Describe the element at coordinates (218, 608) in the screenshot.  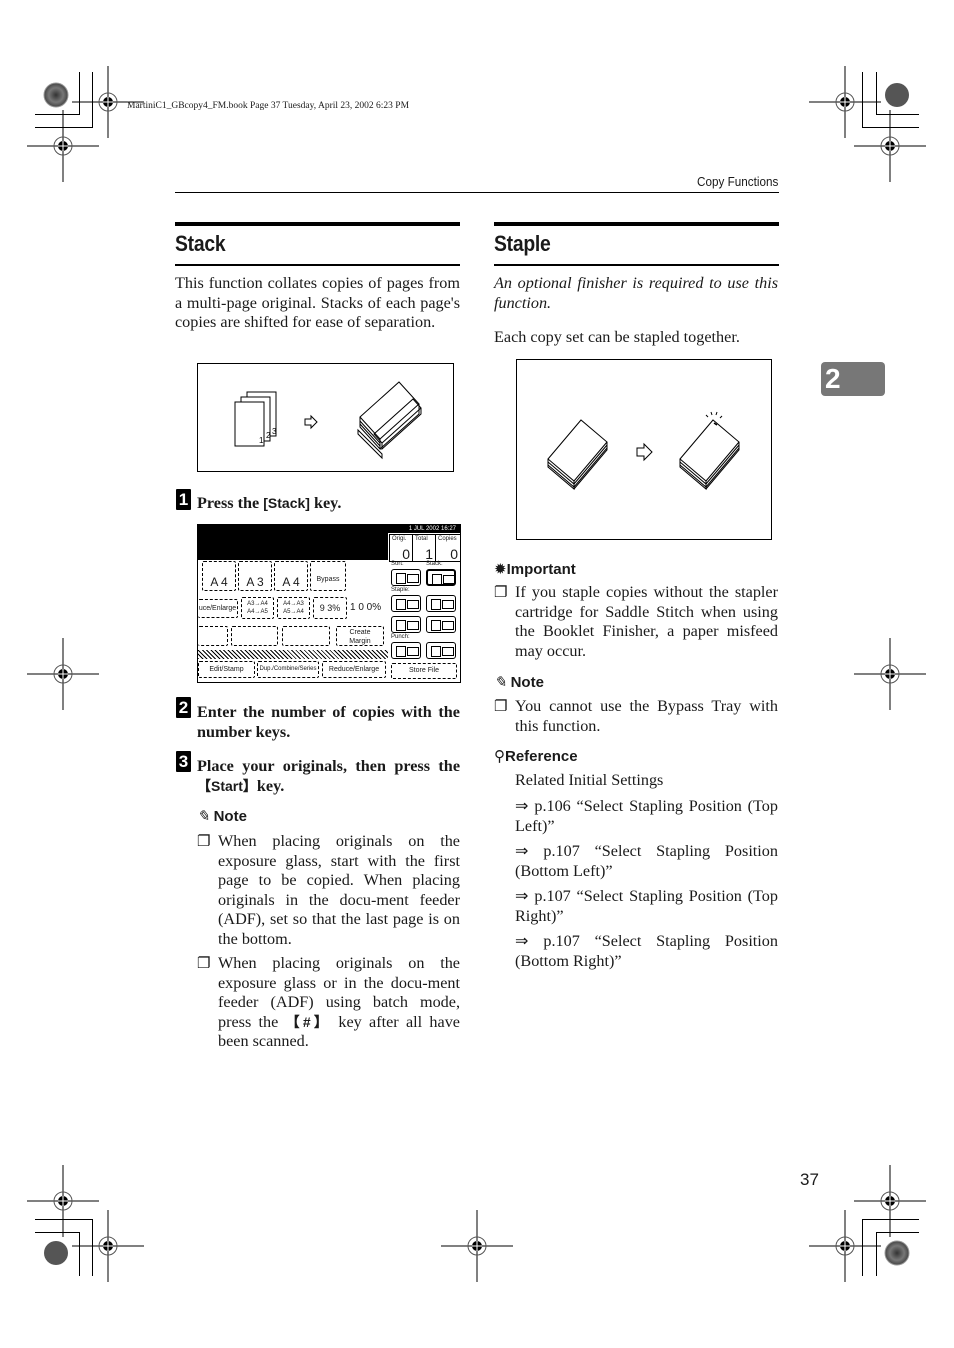
I see `reduce-enlarge-button: uce/Enlarge` at that location.